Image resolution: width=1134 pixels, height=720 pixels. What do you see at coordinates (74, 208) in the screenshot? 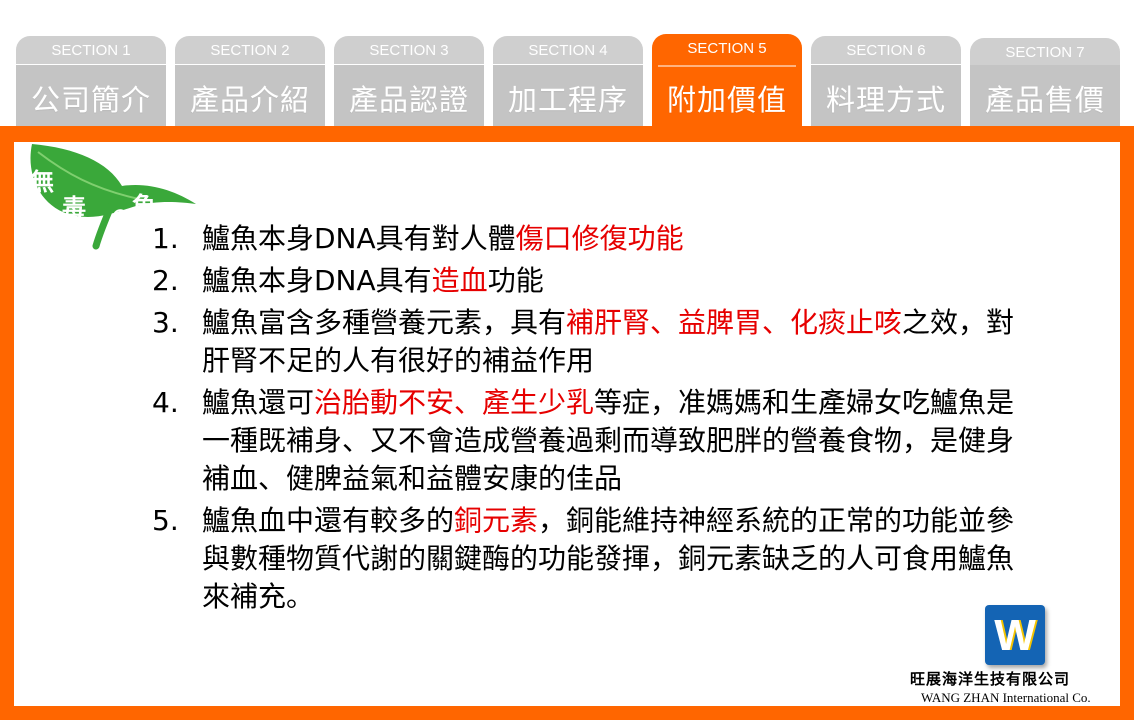
I see `badge-char-2: 毒` at bounding box center [74, 208].